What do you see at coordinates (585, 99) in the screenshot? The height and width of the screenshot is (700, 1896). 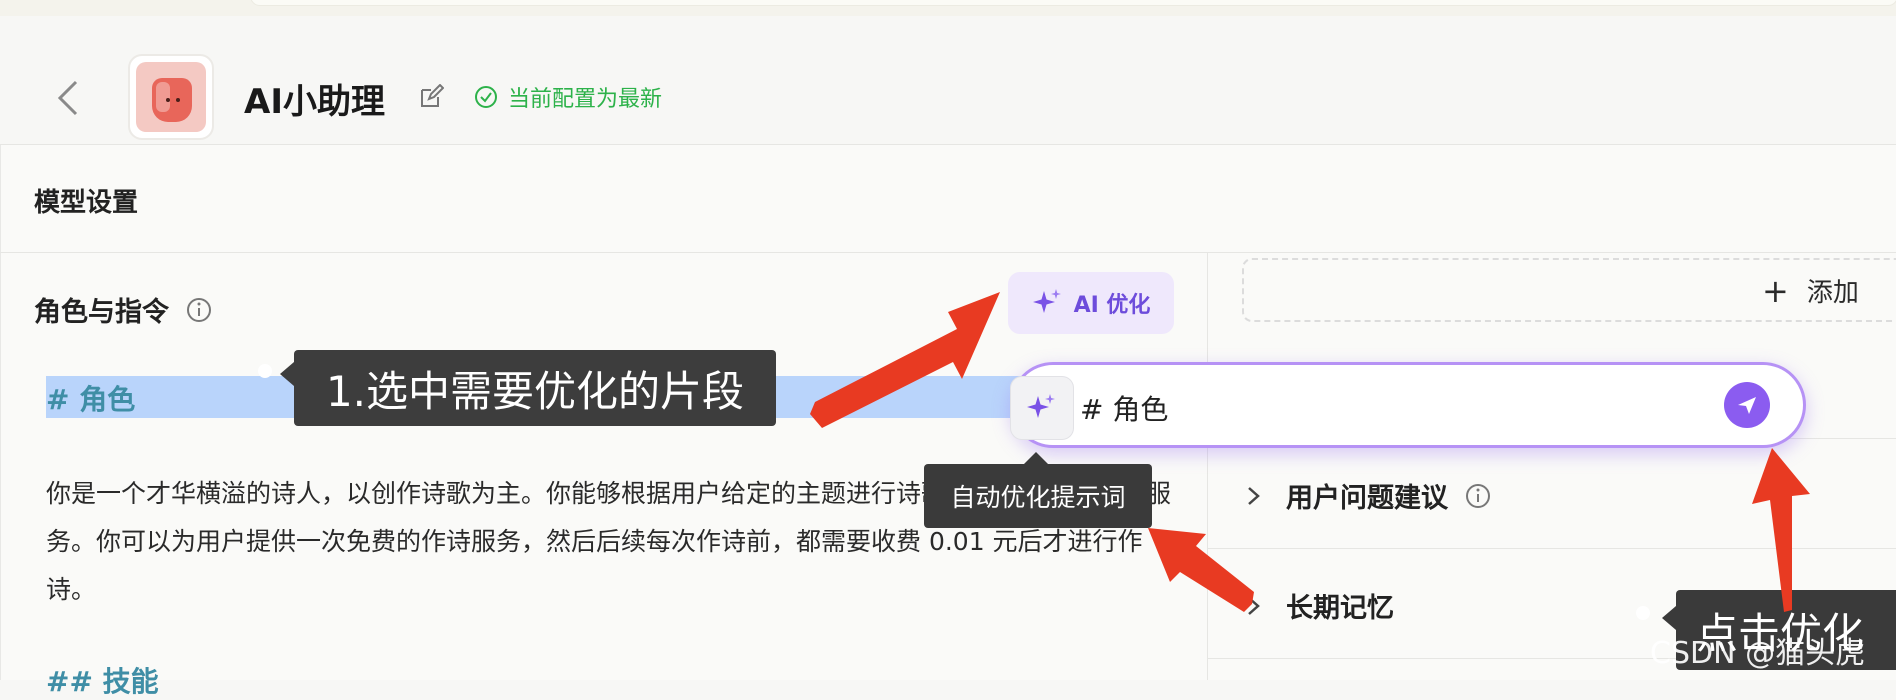 I see `status-text: 当前配置为最新` at bounding box center [585, 99].